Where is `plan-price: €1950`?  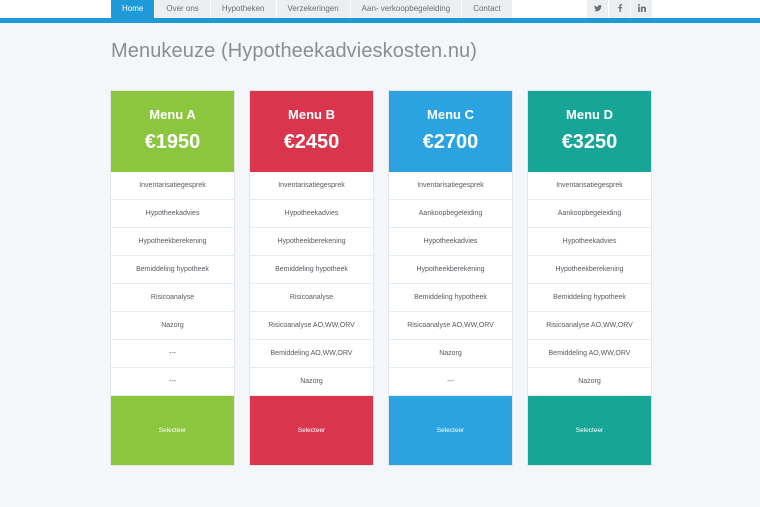
plan-price: €1950 is located at coordinates (172, 142).